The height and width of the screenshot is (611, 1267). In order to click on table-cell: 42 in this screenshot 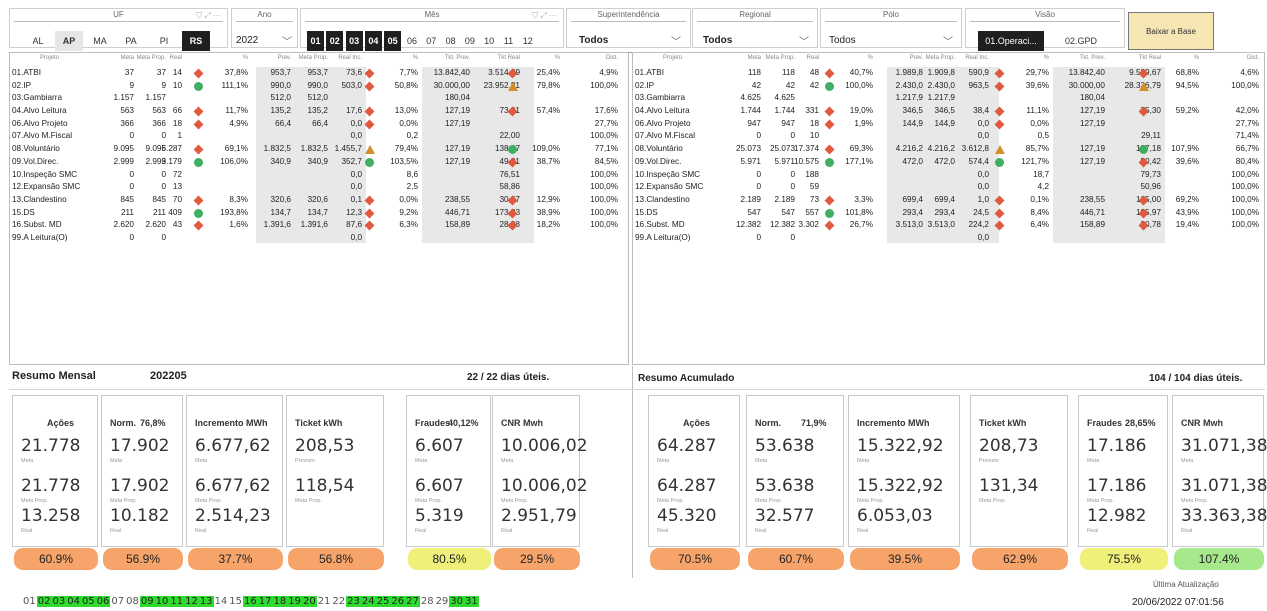, I will do `click(814, 85)`.